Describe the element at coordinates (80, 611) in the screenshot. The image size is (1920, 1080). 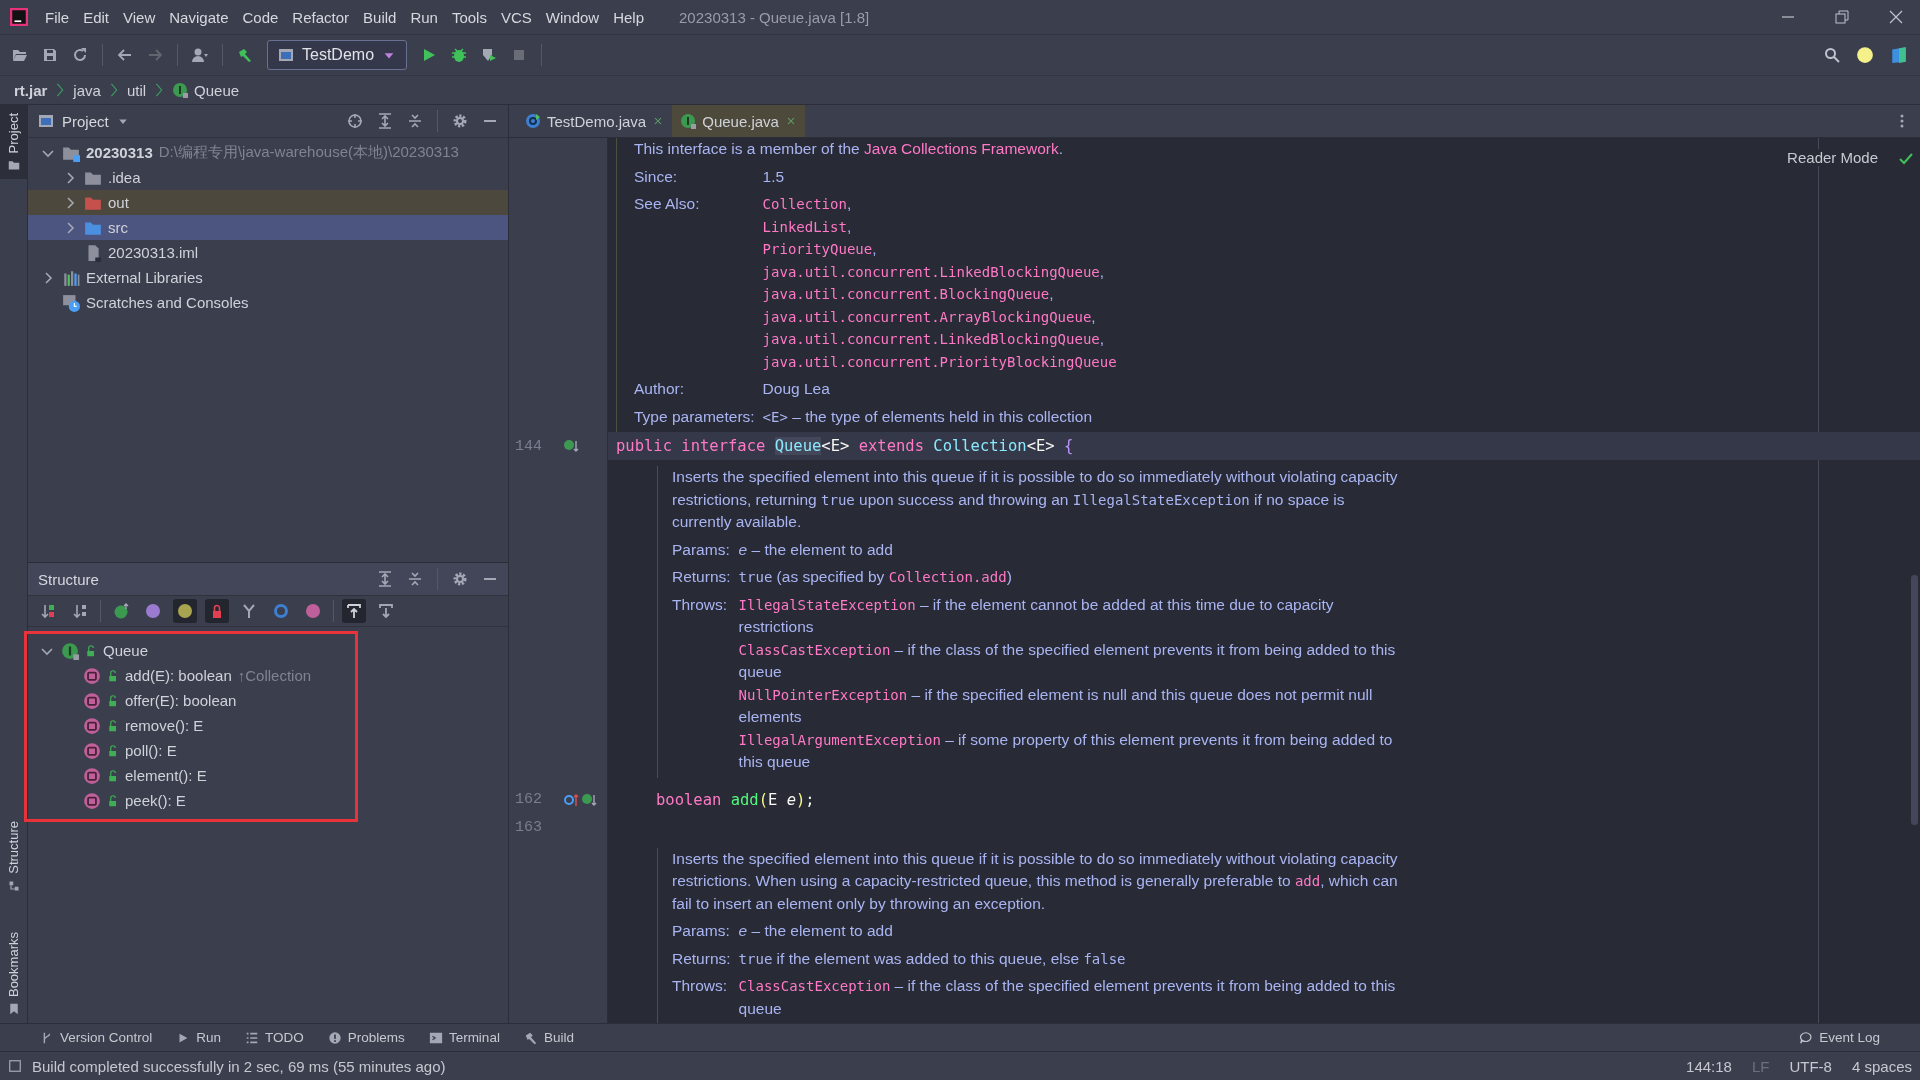
I see `sort-alphabetical-icon` at that location.